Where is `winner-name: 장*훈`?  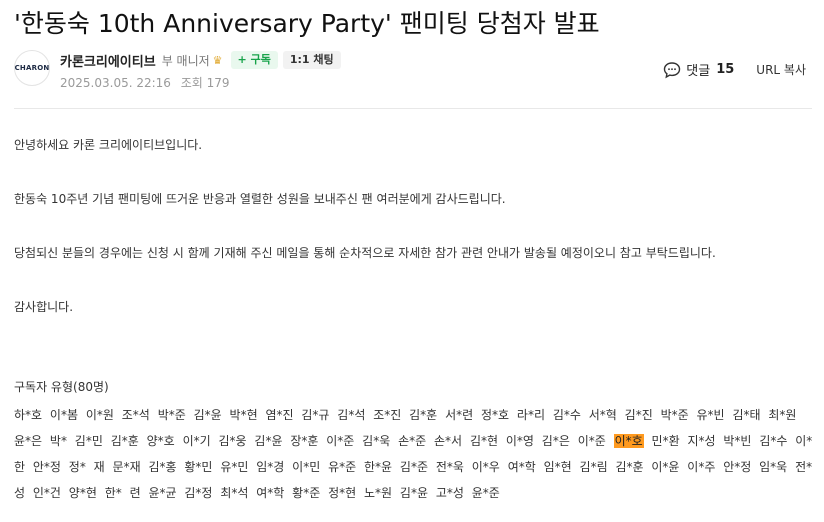 winner-name: 장*훈 is located at coordinates (304, 441).